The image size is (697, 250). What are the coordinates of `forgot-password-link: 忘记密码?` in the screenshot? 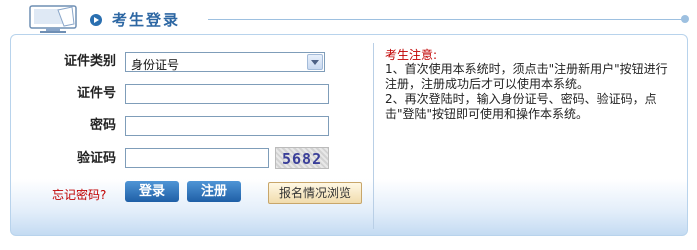 It's located at (79, 194).